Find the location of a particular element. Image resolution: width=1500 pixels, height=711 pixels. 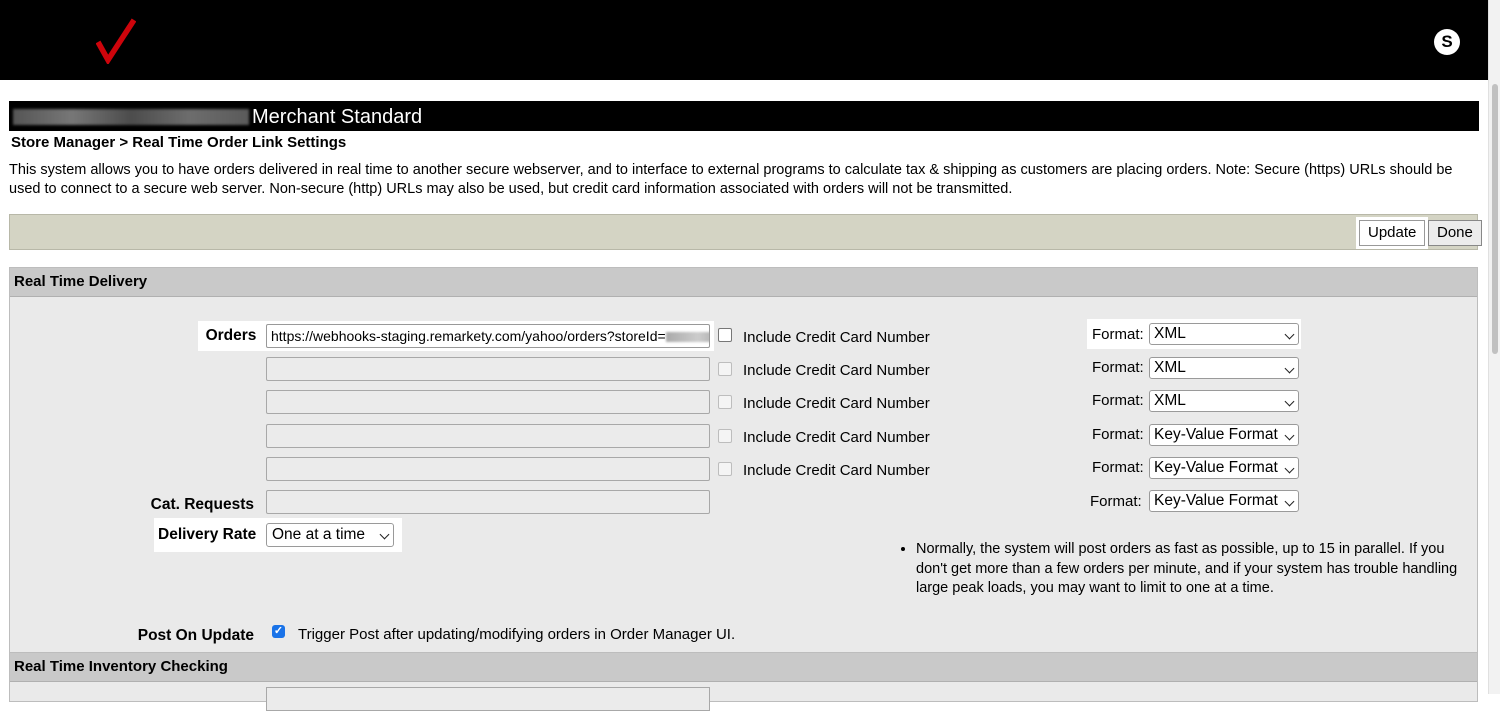

delivery-rate-value: One at a time is located at coordinates (319, 534).